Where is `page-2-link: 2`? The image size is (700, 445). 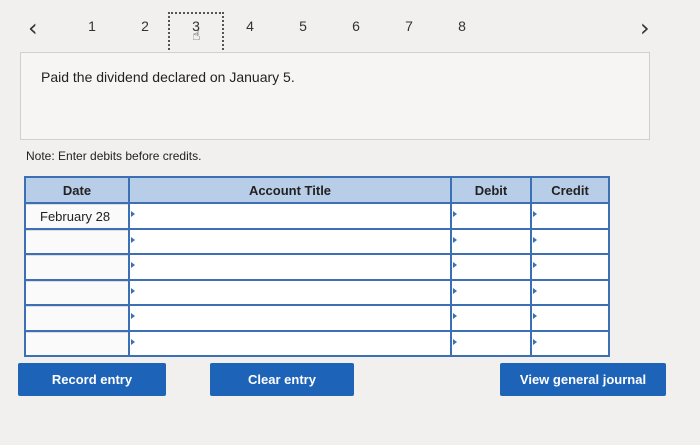
page-2-link: 2 is located at coordinates (145, 26).